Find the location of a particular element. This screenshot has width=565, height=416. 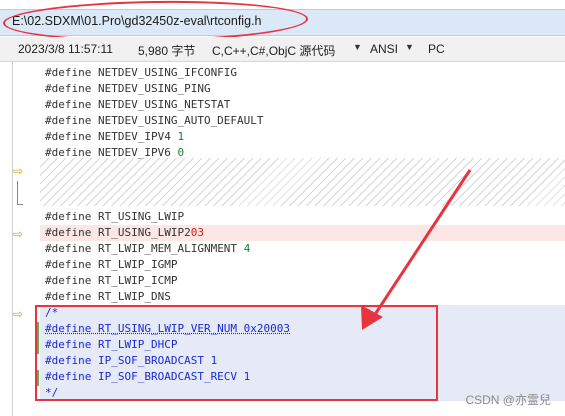

fold-bracket-icon is located at coordinates (20, 193).